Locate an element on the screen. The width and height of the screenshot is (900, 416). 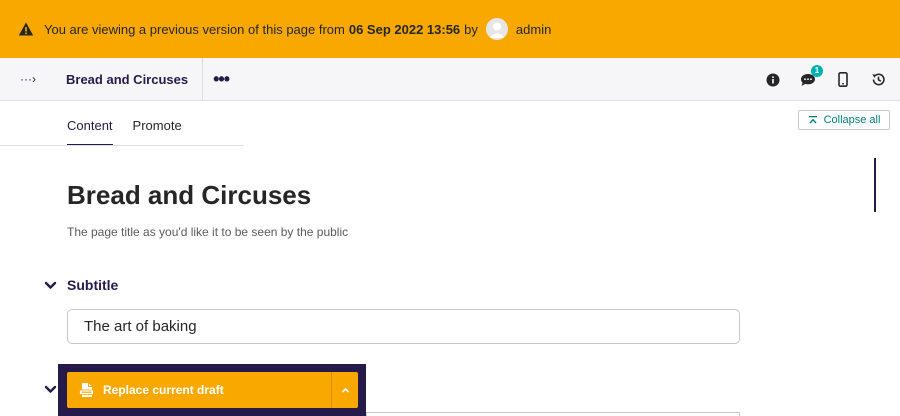
replace-current-draft-button: Replace current draft is located at coordinates (199, 390).